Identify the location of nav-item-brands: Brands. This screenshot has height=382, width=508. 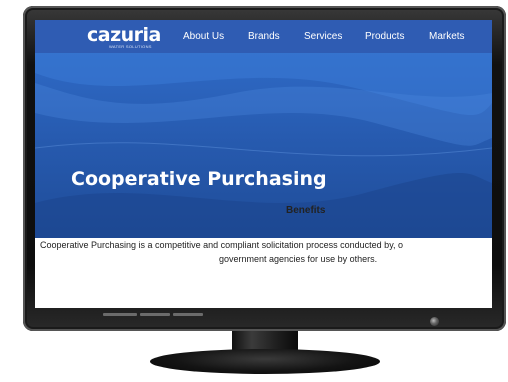
(264, 36).